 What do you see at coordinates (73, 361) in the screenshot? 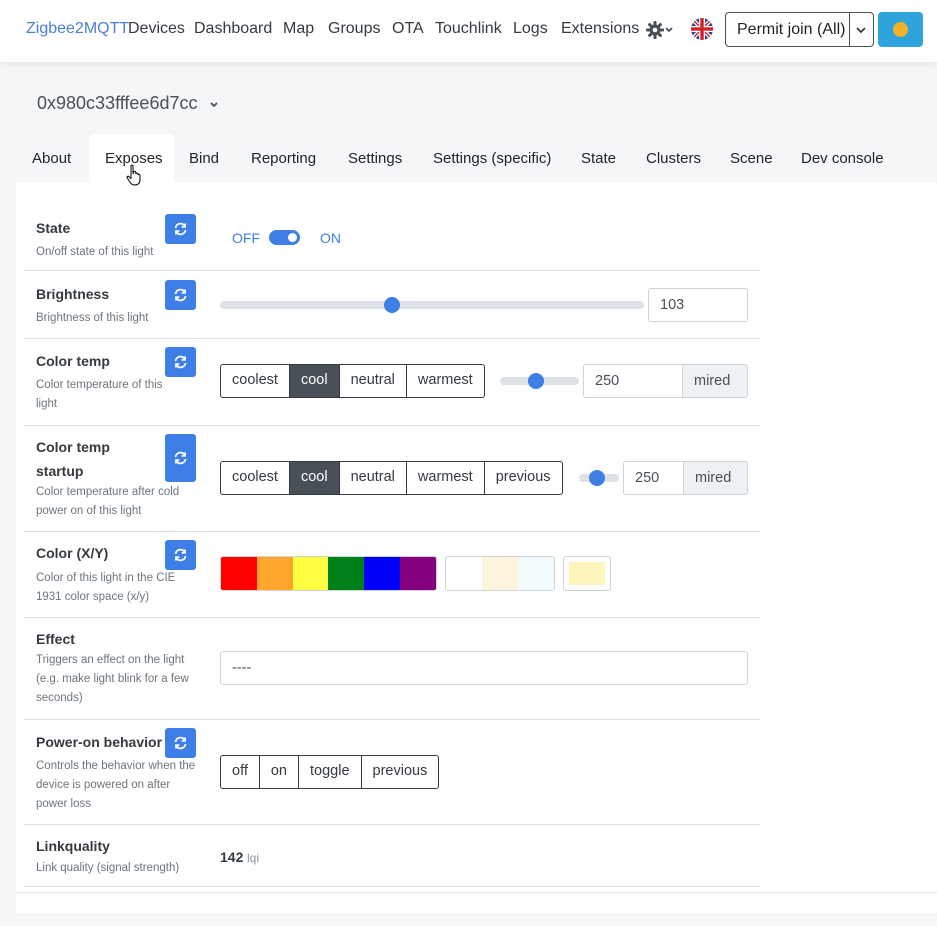
I see `expose-title: Color temp` at bounding box center [73, 361].